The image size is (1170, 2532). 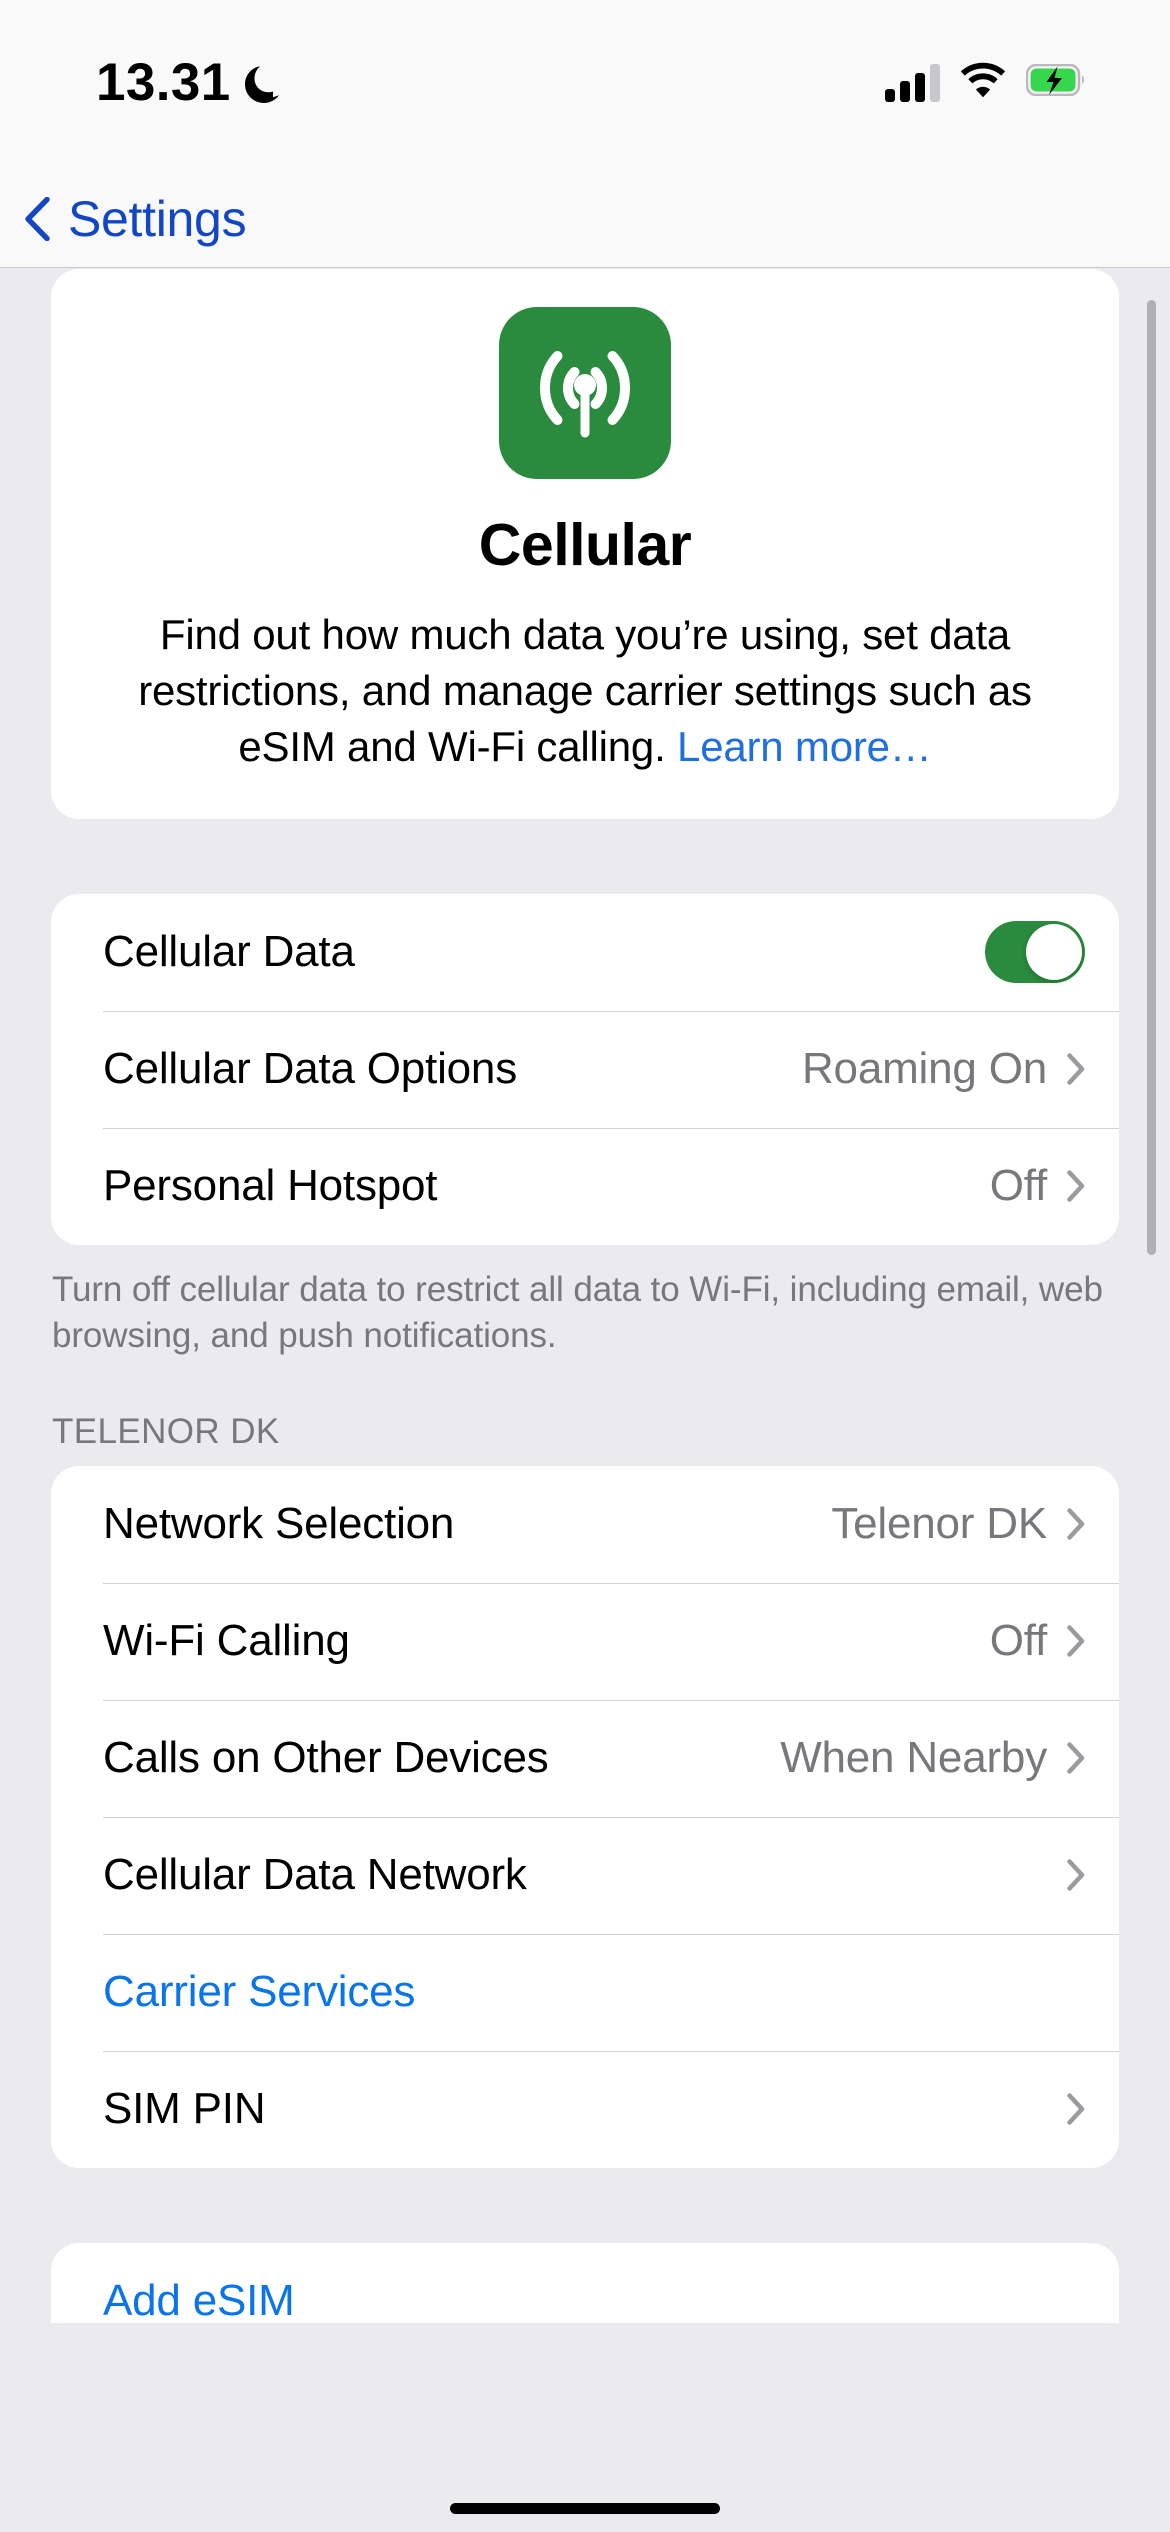 I want to click on carrier-section-header: TELENOR DK, so click(x=166, y=1431).